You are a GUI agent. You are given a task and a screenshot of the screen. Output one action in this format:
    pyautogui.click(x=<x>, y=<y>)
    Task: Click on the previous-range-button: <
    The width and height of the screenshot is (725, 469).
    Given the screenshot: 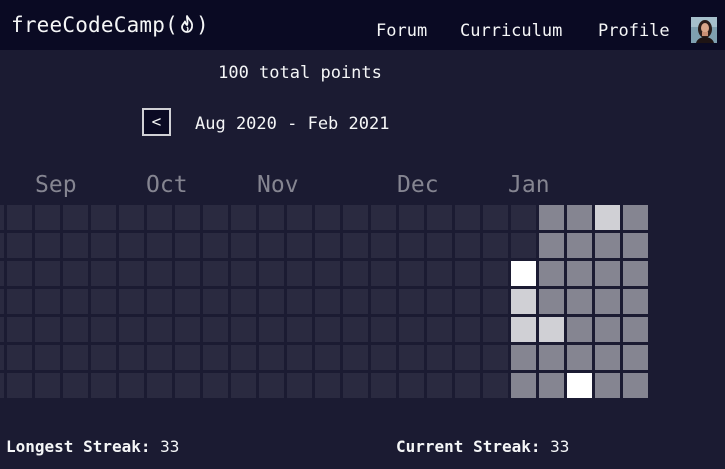 What is the action you would take?
    pyautogui.click(x=156, y=122)
    